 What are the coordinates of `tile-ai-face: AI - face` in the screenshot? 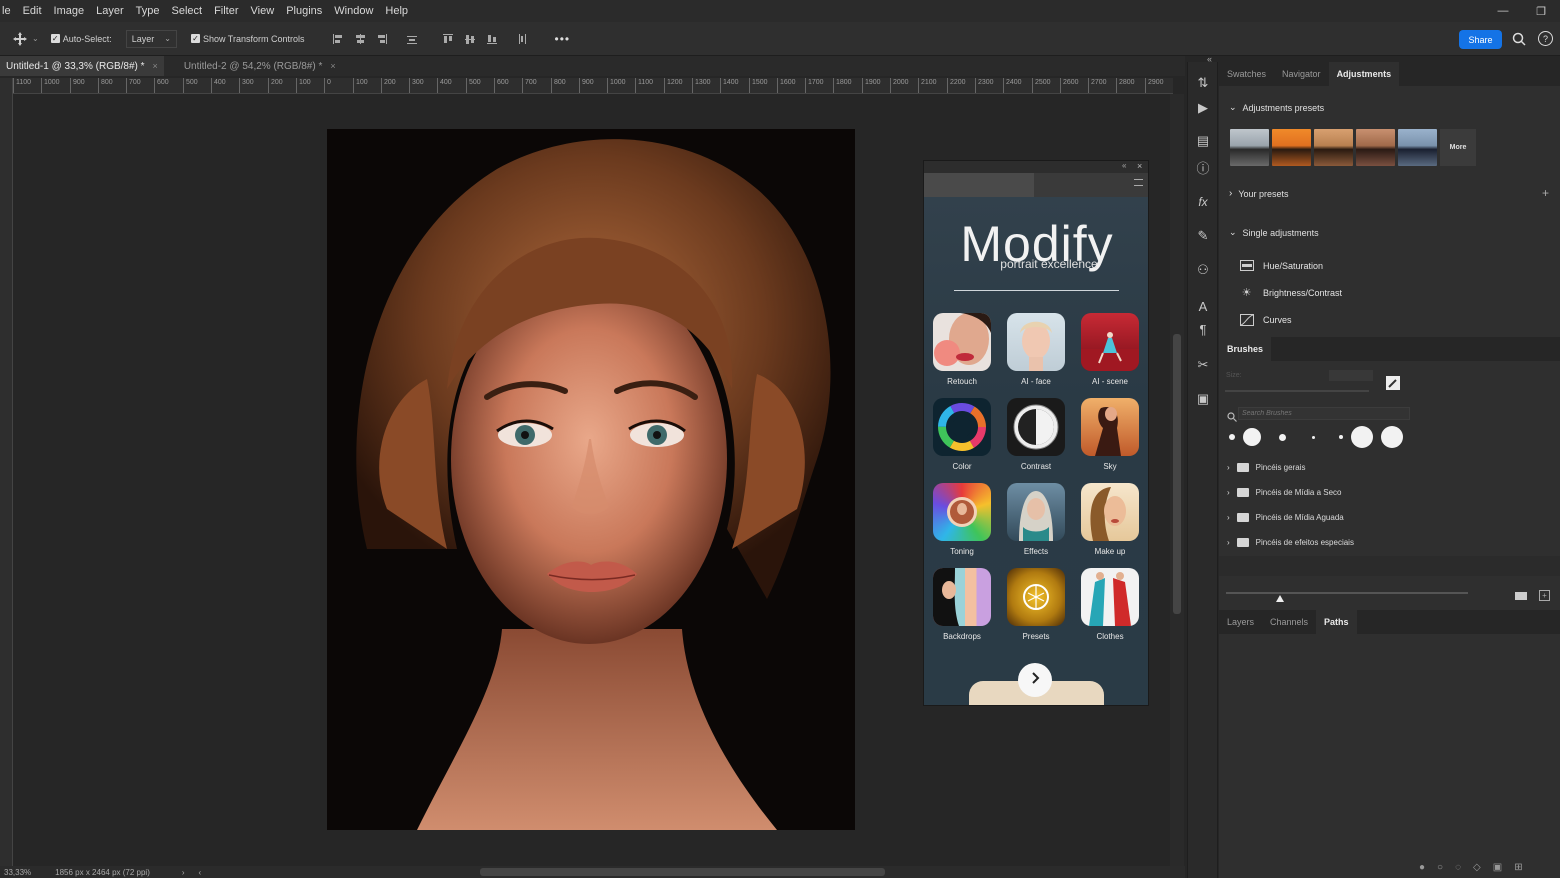 It's located at (1036, 349).